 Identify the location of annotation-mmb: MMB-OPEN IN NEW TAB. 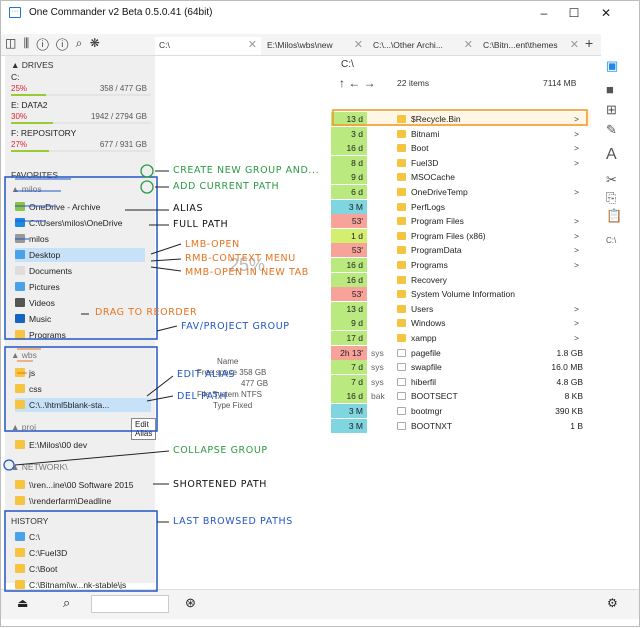
(247, 272).